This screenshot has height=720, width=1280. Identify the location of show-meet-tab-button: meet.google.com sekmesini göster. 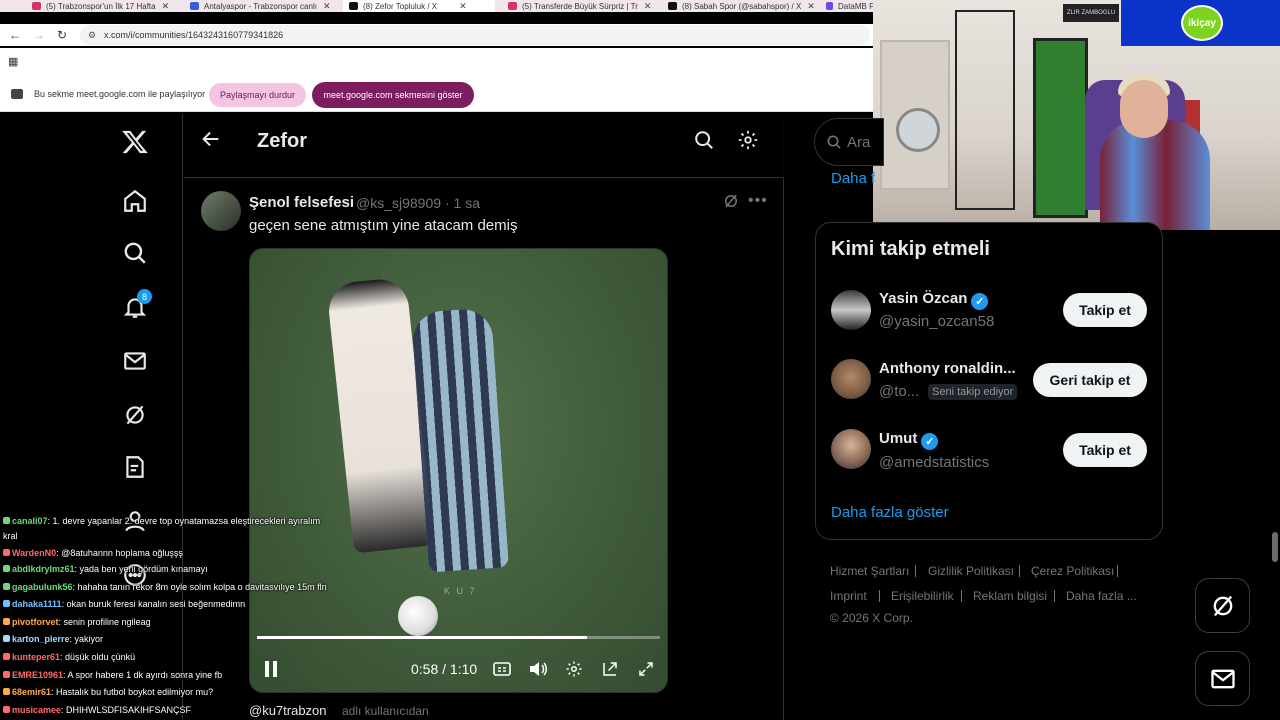
(393, 95).